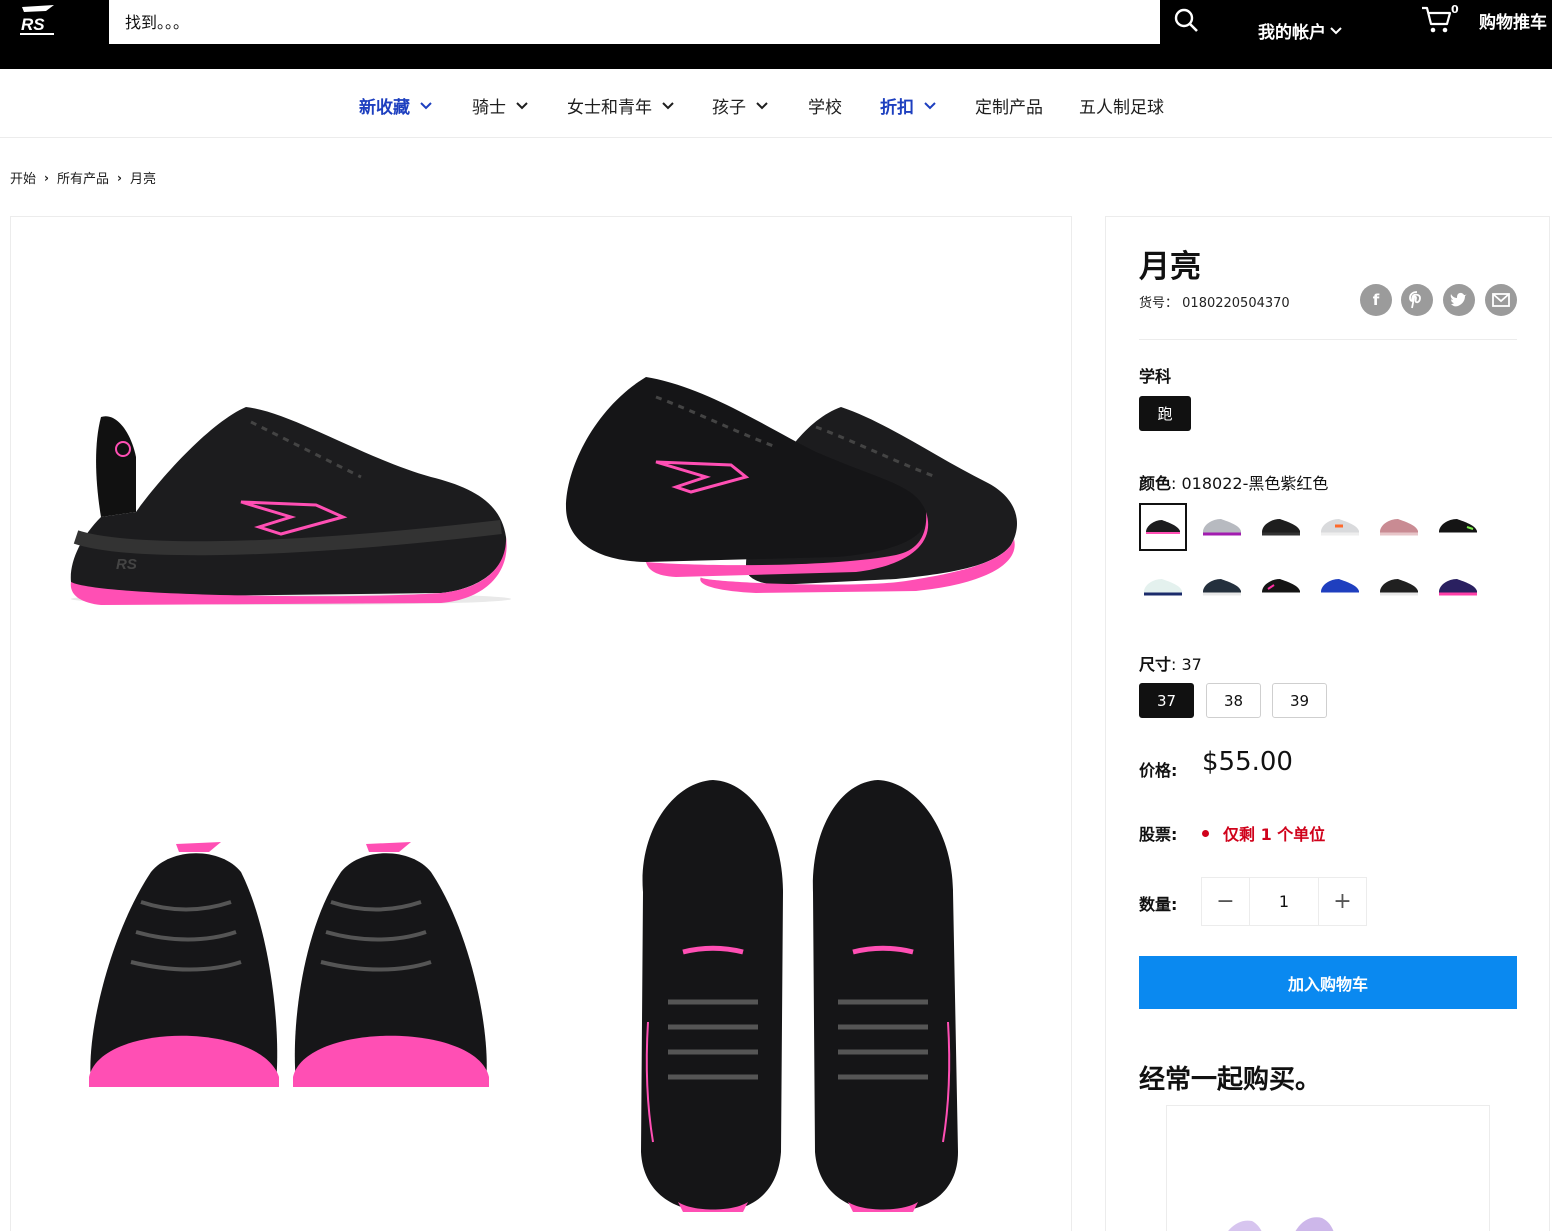 The width and height of the screenshot is (1552, 1231). Describe the element at coordinates (1158, 834) in the screenshot. I see `stock-label: 股票:` at that location.